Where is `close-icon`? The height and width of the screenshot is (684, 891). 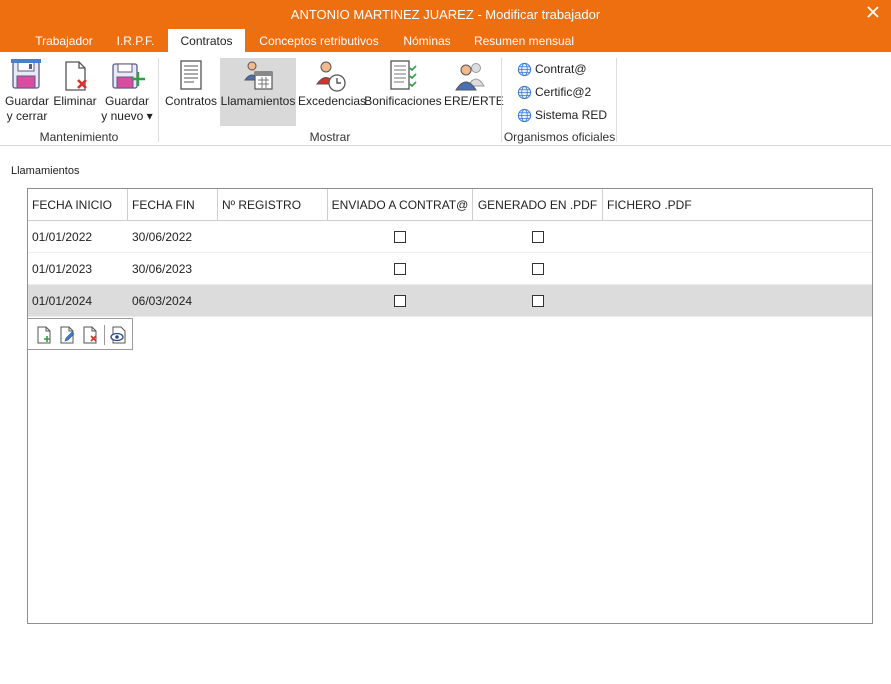
close-icon is located at coordinates (873, 12).